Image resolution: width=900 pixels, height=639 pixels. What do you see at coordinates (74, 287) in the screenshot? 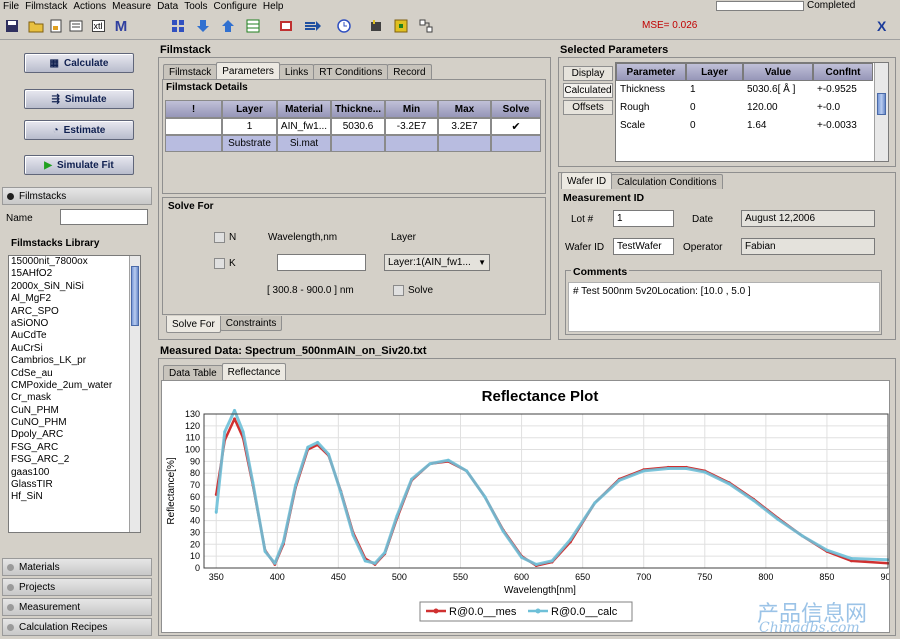
I see `library-item: 2000x_SiN_NiSi` at bounding box center [74, 287].